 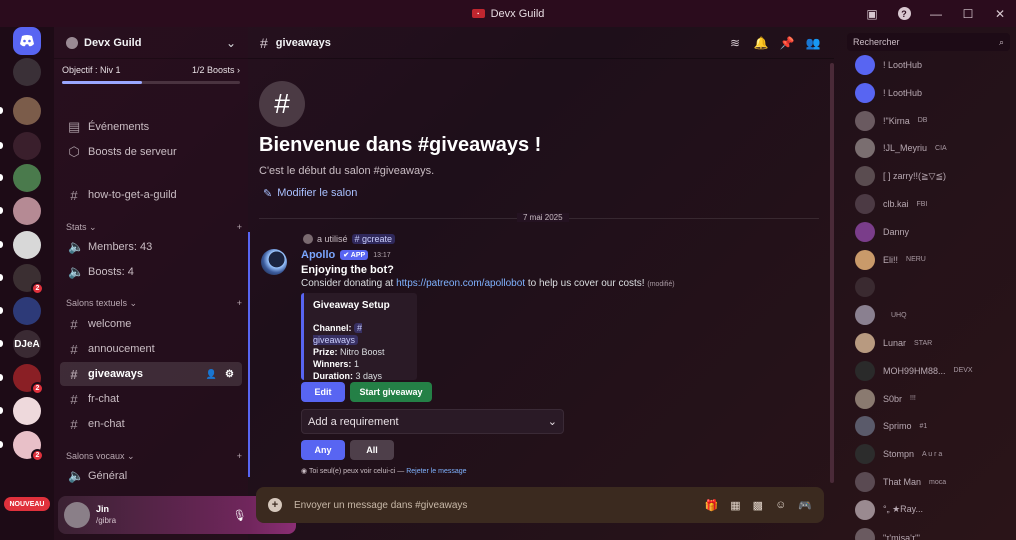 I want to click on member-item: [ ] zarry!!(≧▽≦), so click(x=904, y=176).